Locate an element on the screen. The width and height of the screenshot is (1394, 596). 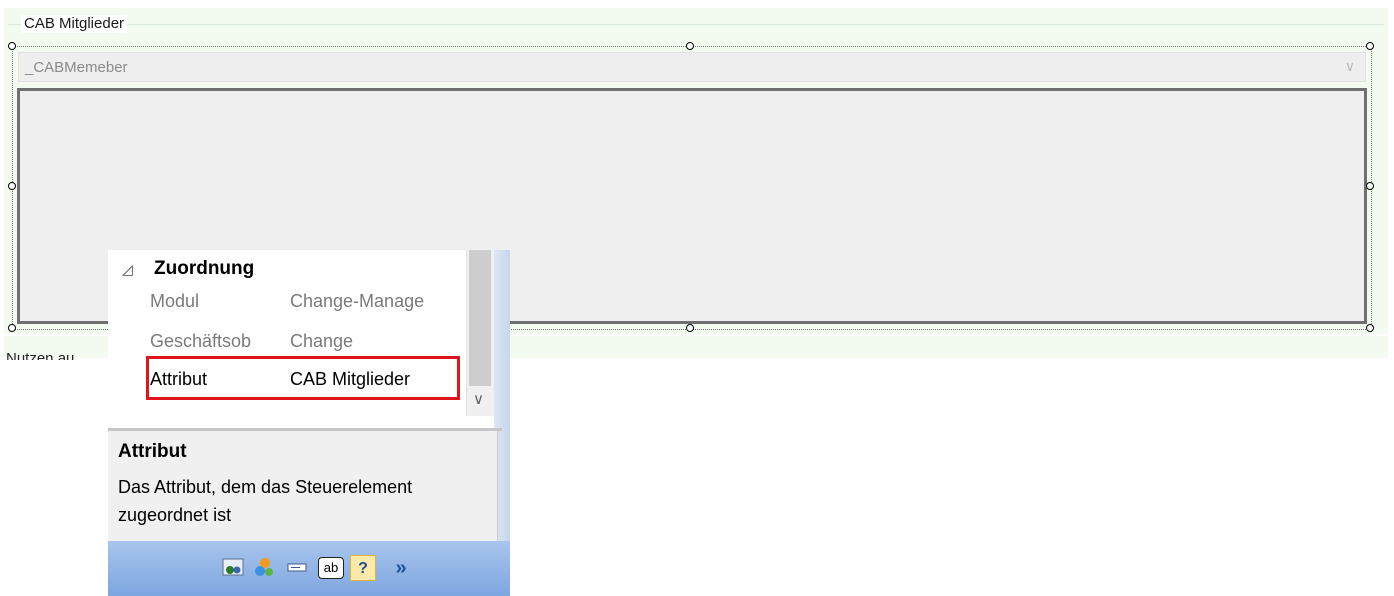
scrollbar-thumb is located at coordinates (480, 318).